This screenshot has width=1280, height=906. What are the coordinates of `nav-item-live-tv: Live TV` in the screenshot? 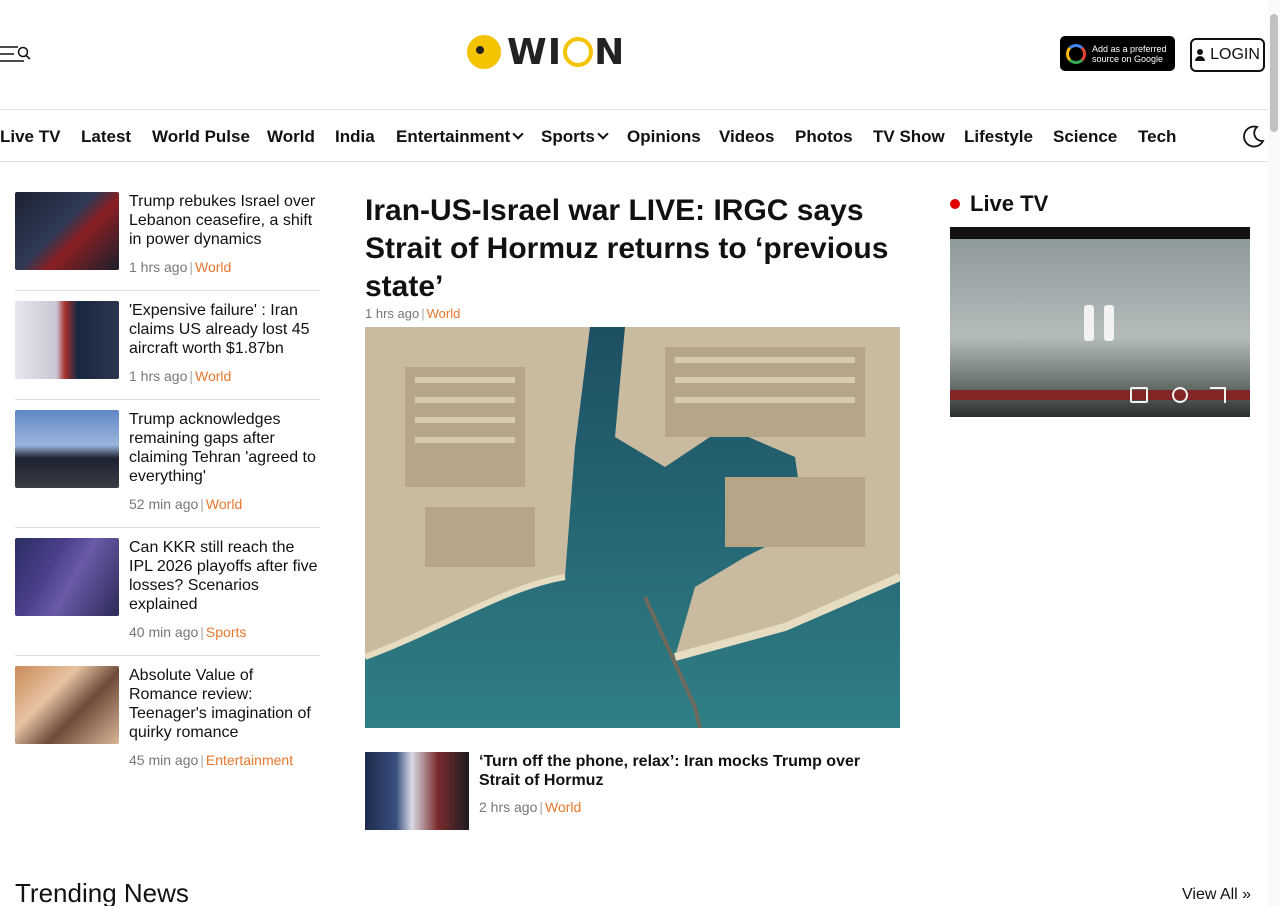 It's located at (30, 137).